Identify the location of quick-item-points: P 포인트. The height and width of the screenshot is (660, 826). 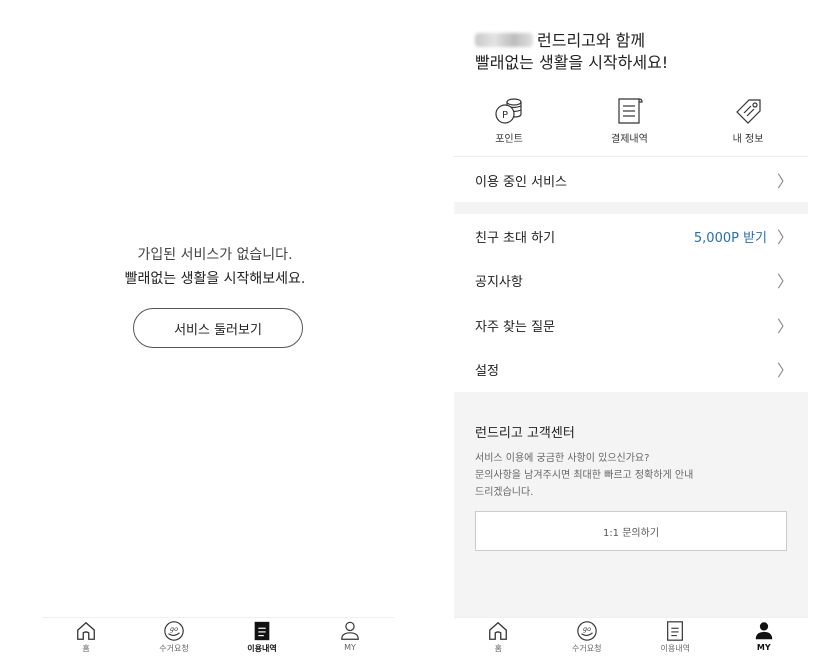
(509, 120).